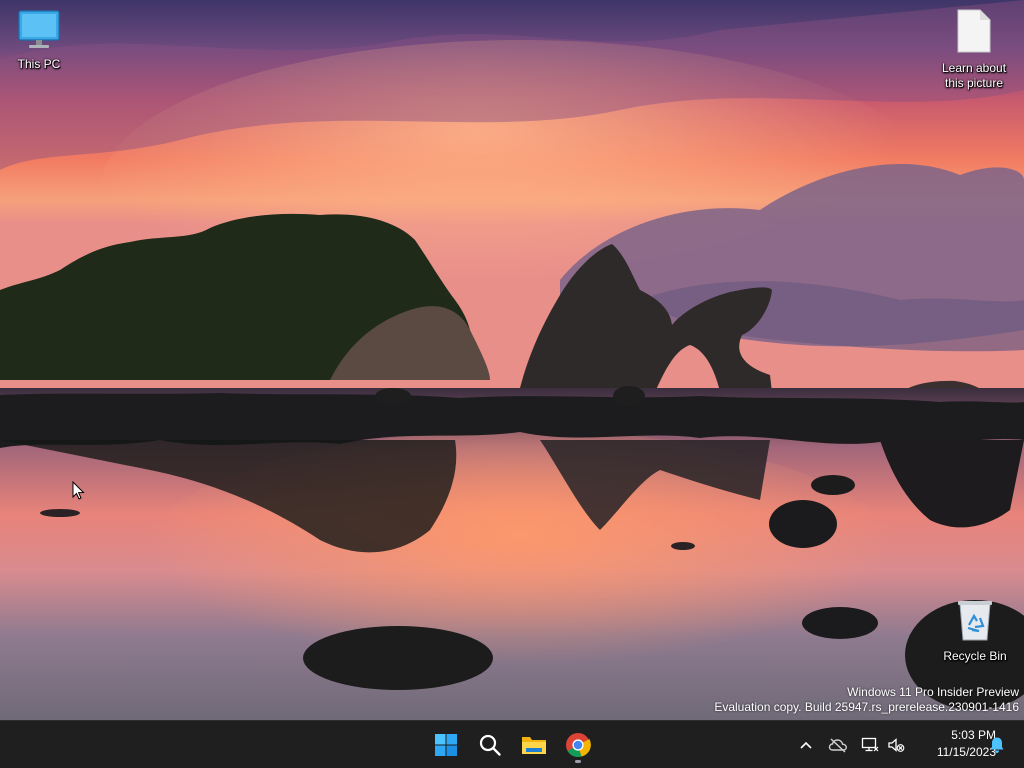  I want to click on notification-center-button, so click(997, 745).